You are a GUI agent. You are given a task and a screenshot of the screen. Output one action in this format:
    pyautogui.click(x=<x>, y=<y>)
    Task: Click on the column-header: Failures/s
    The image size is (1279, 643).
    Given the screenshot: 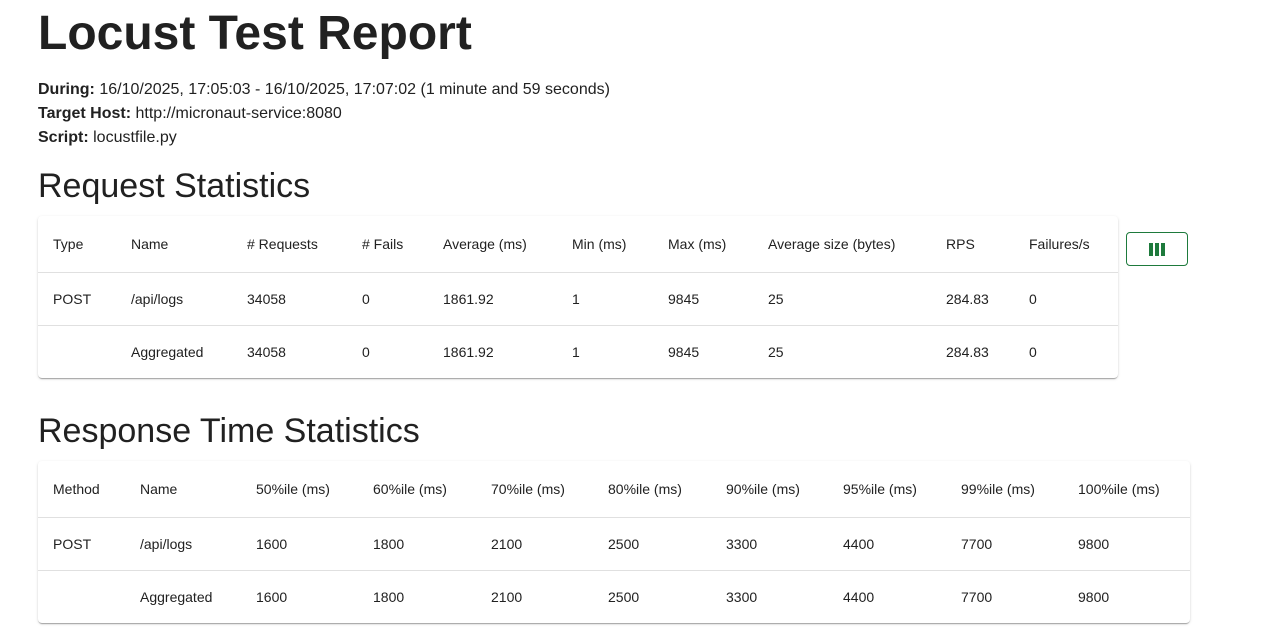 What is the action you would take?
    pyautogui.click(x=1066, y=244)
    